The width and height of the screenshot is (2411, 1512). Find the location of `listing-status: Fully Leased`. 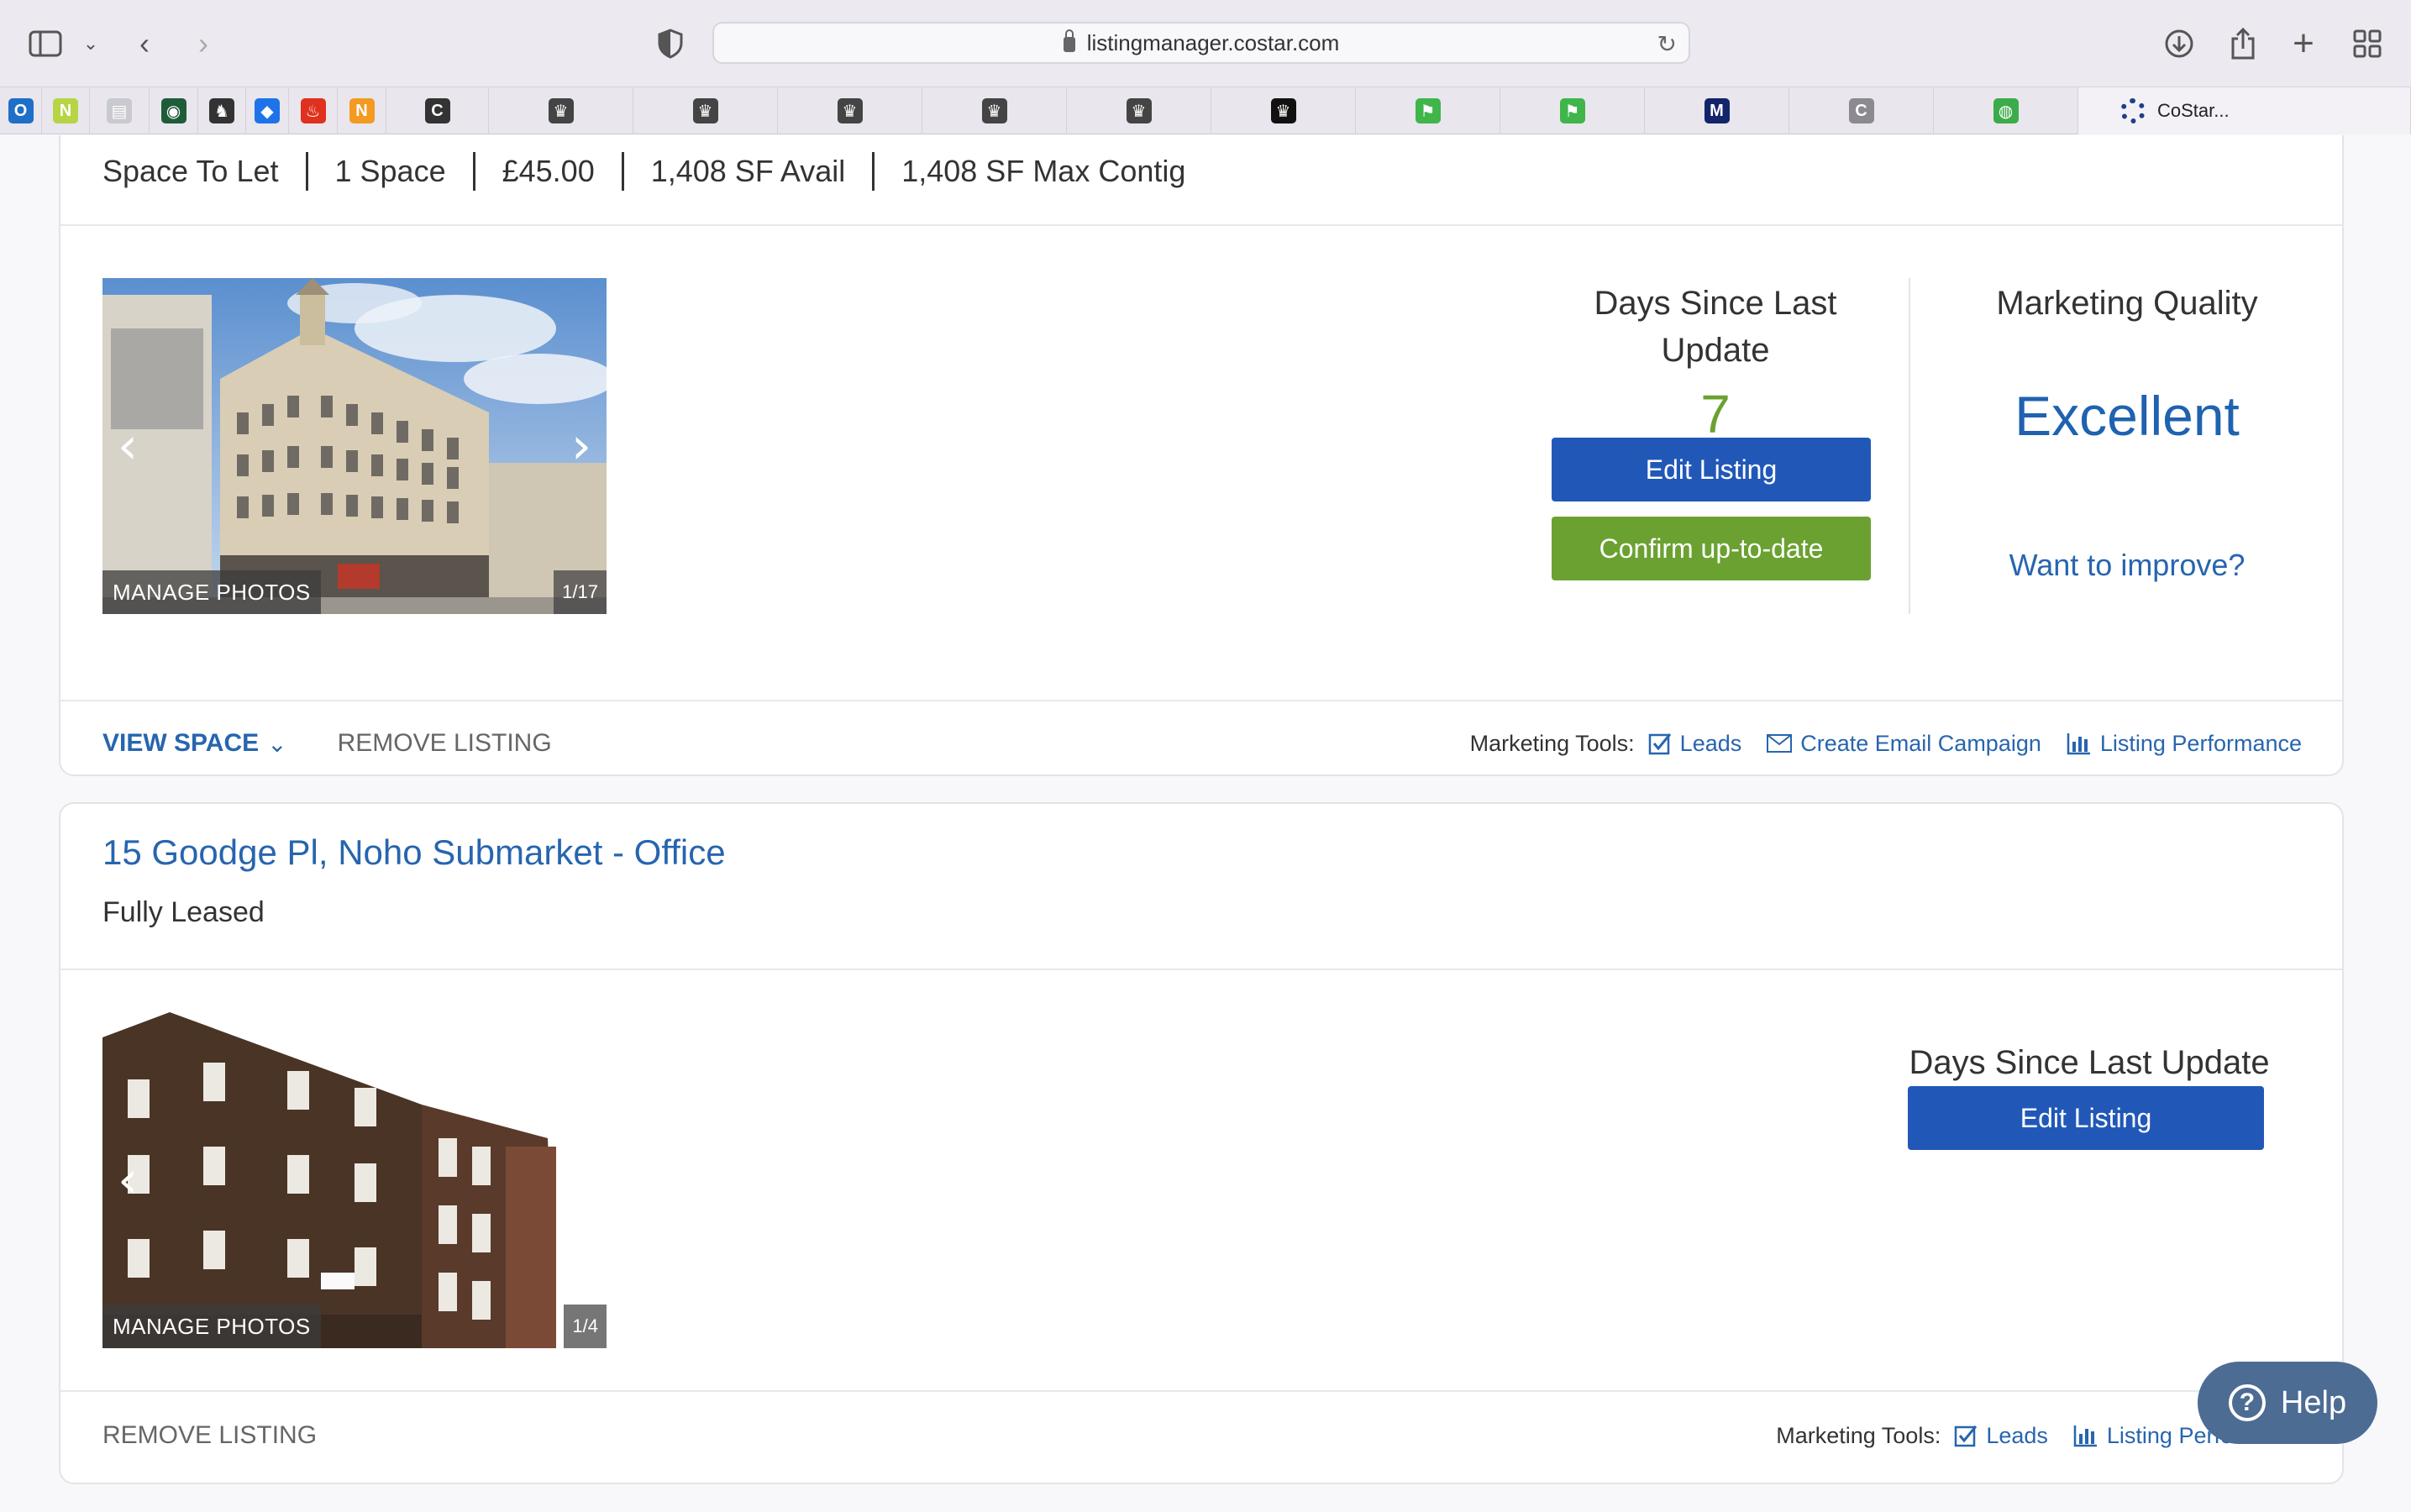

listing-status: Fully Leased is located at coordinates (183, 912).